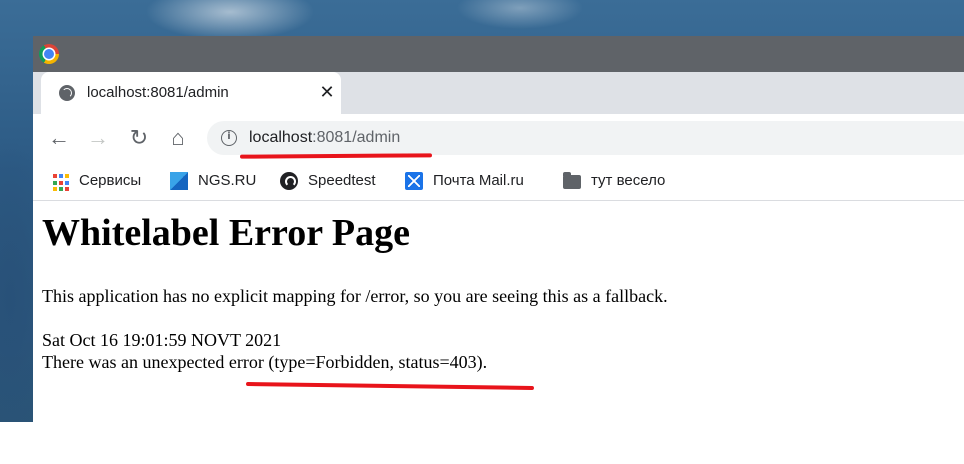 This screenshot has width=964, height=464. What do you see at coordinates (227, 180) in the screenshot?
I see `bookmark-label: NGS.RU` at bounding box center [227, 180].